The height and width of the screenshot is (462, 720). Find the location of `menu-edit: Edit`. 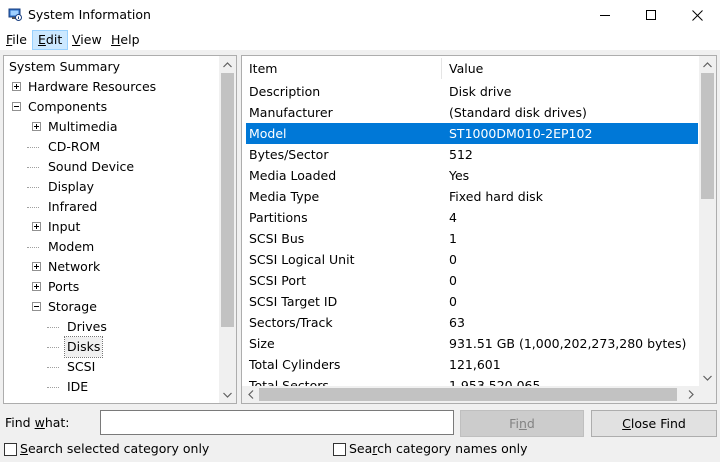

menu-edit: Edit is located at coordinates (50, 40).